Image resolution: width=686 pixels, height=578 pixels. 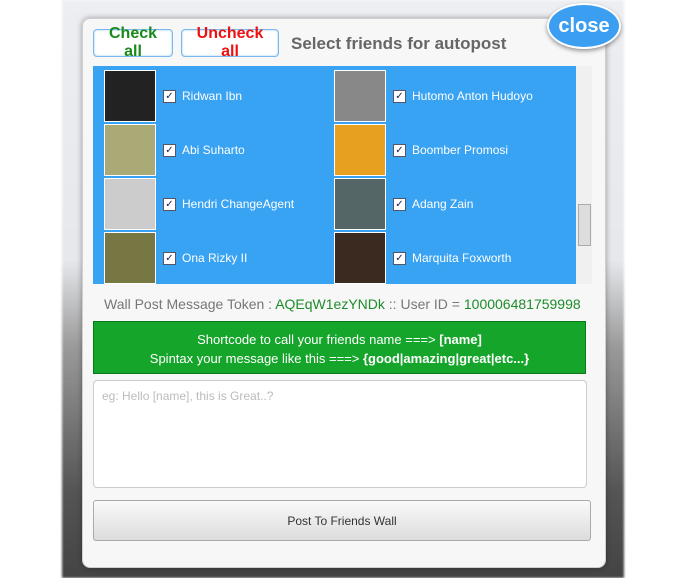 I want to click on shortcode-text: Shortcode to call your friends name ===>, so click(x=316, y=339).